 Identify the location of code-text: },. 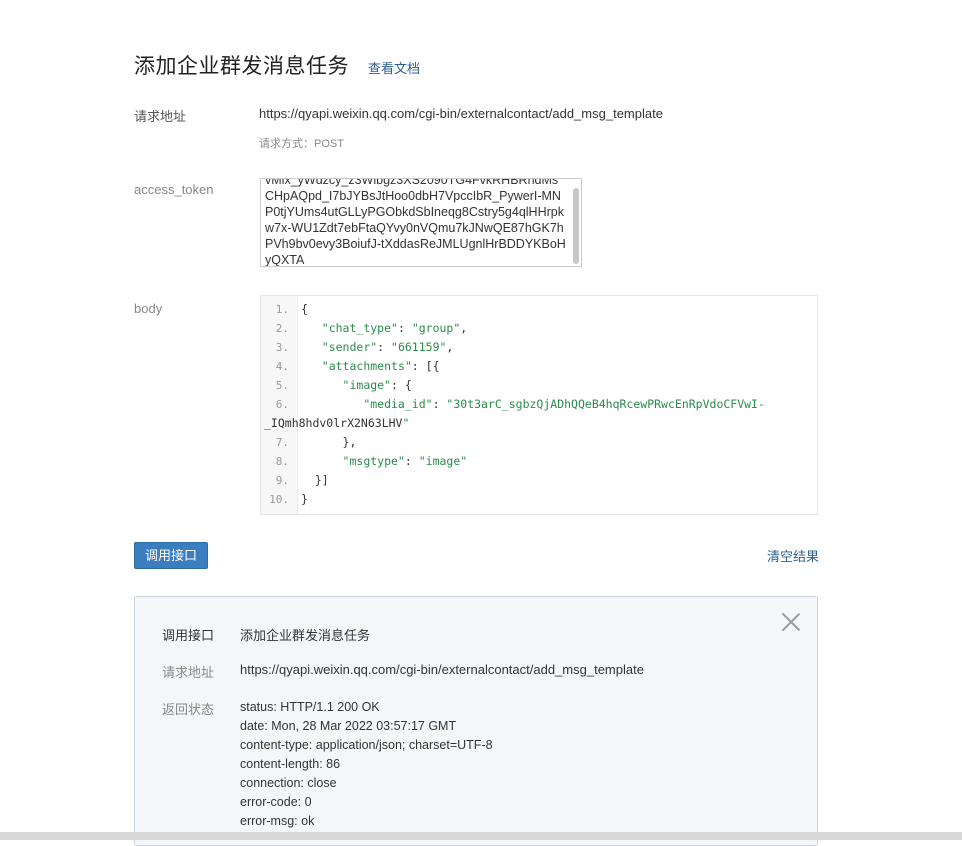
(329, 442).